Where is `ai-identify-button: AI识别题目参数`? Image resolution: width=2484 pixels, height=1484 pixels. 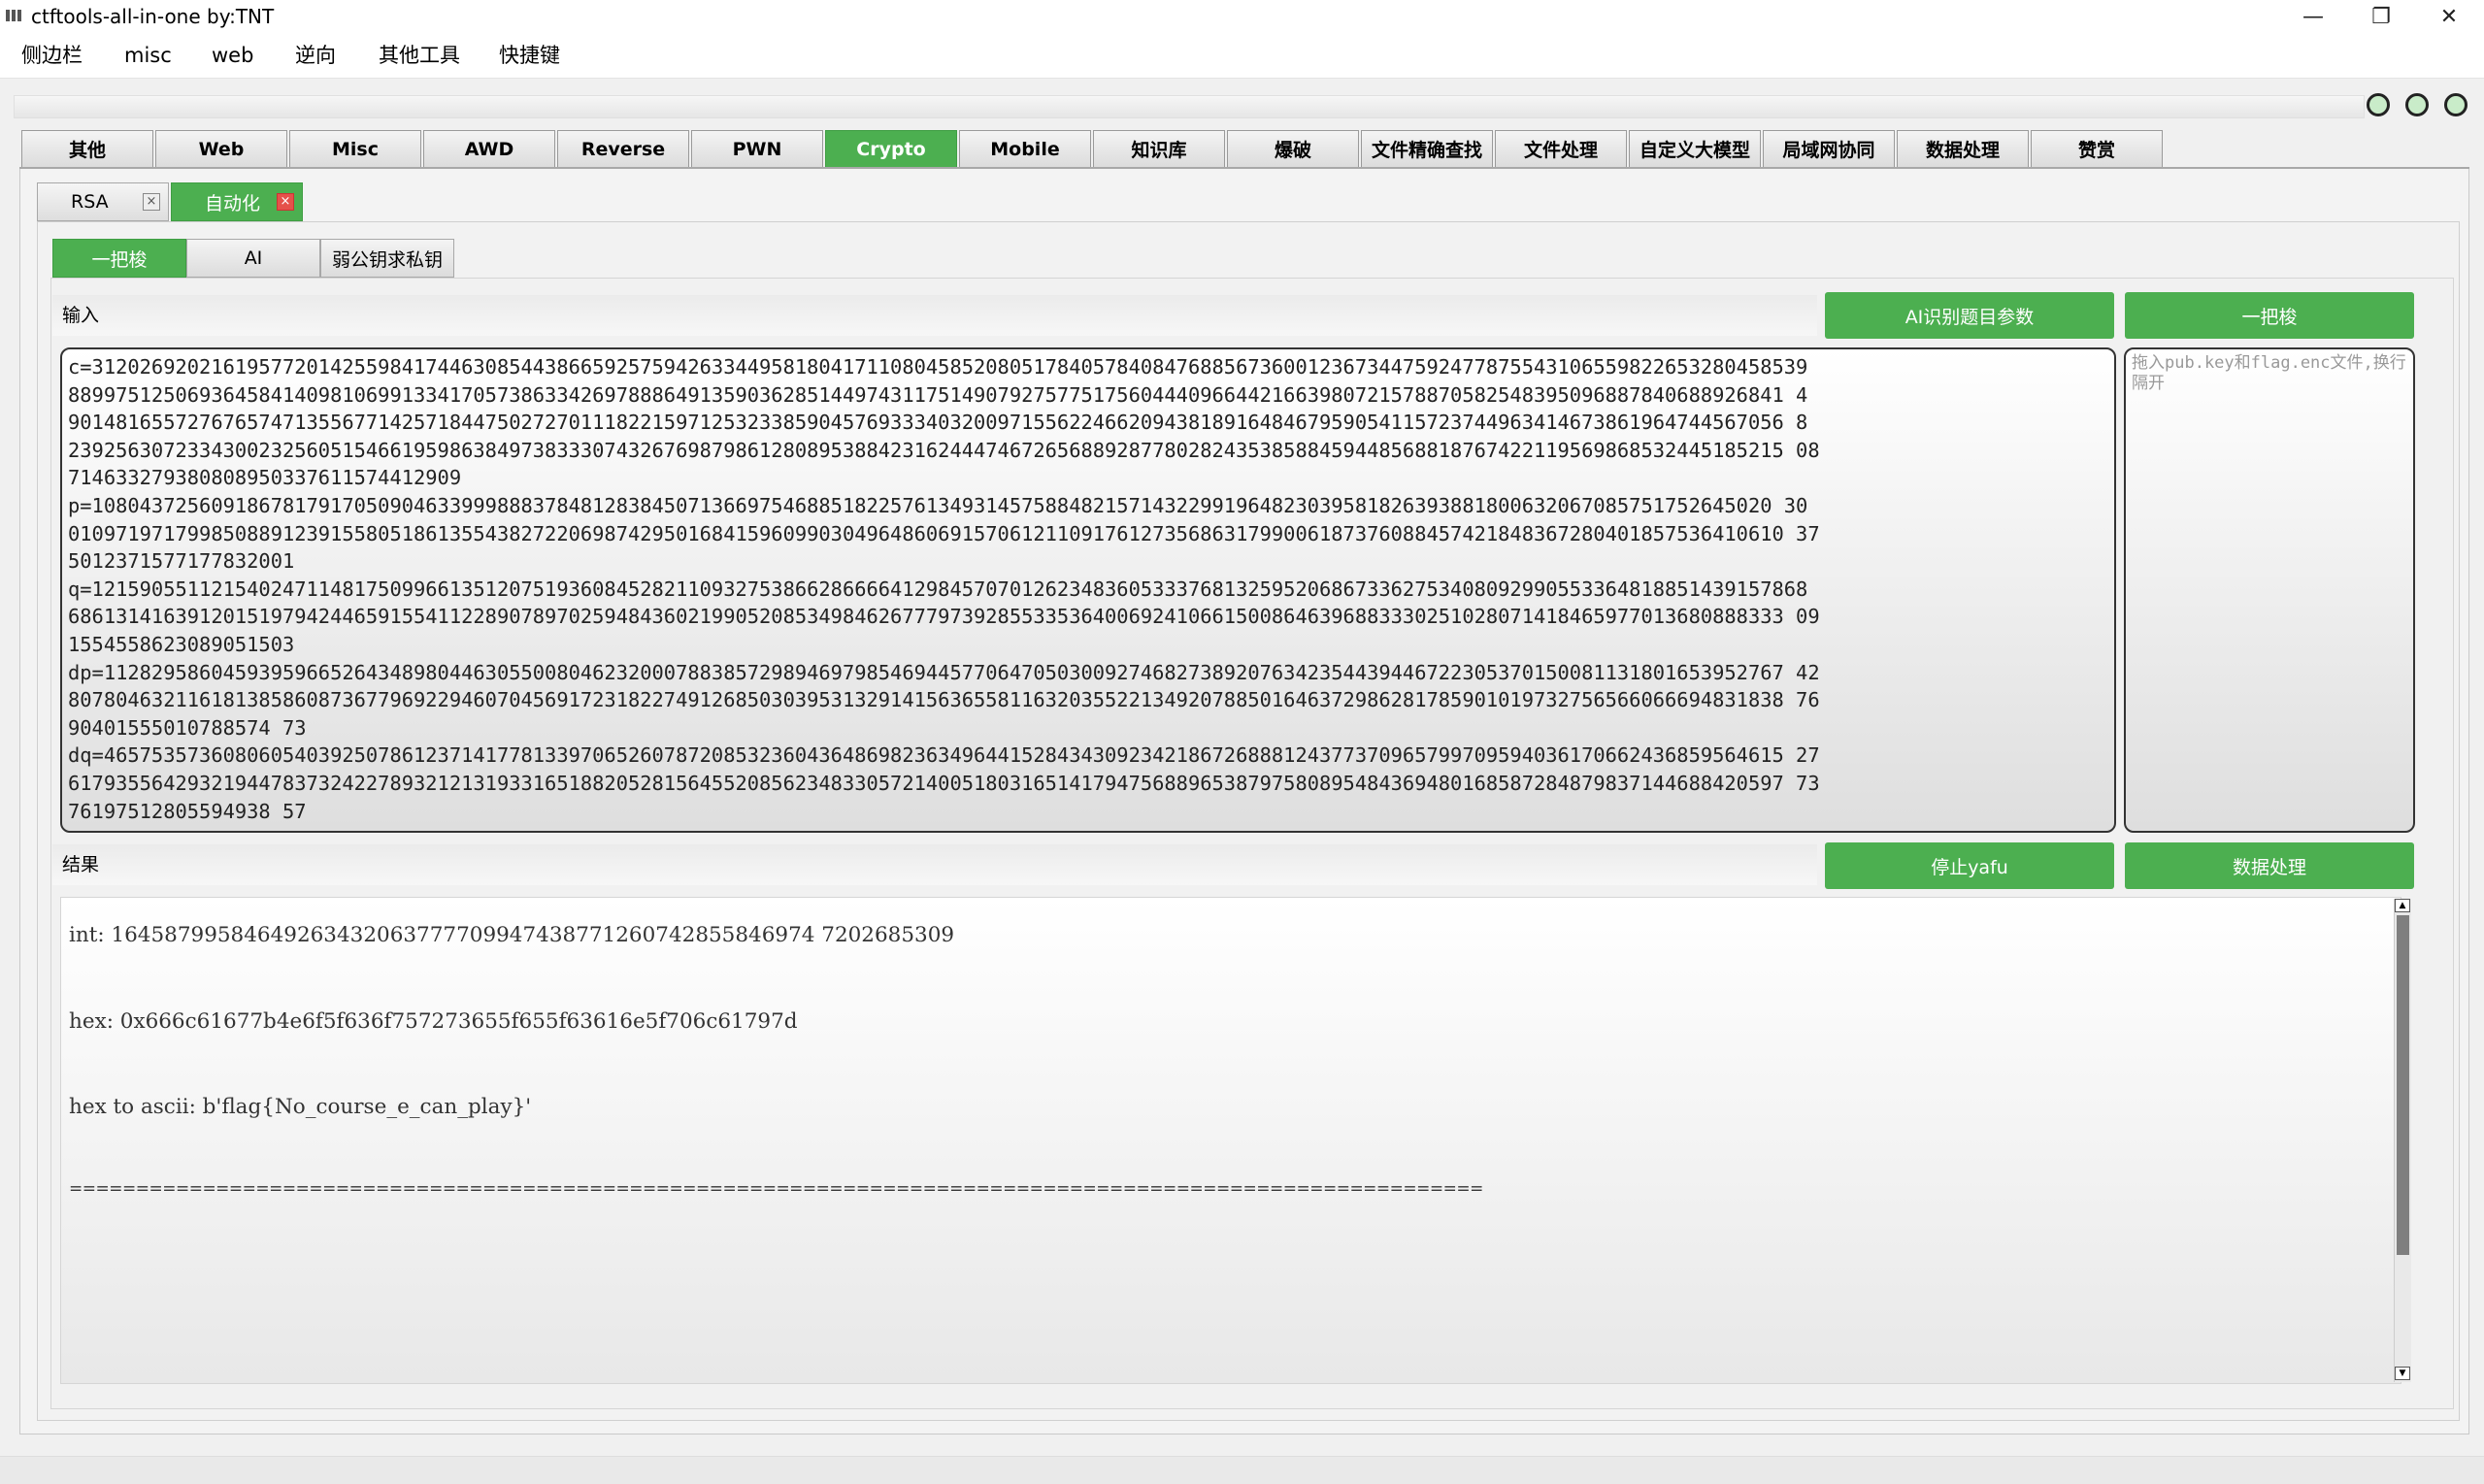 ai-identify-button: AI识别题目参数 is located at coordinates (1969, 315).